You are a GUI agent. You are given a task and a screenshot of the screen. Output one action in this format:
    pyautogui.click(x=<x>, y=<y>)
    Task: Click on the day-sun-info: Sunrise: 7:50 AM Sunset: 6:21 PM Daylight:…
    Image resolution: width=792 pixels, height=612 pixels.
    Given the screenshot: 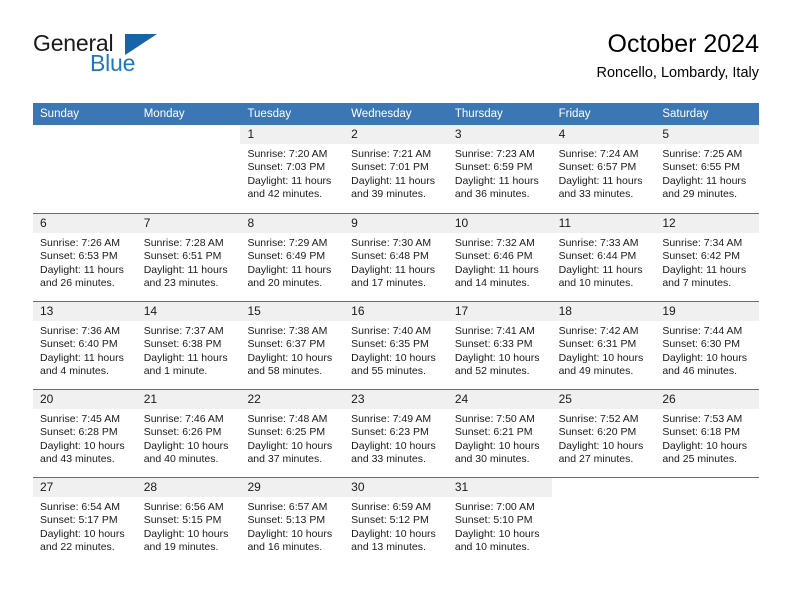 What is the action you would take?
    pyautogui.click(x=500, y=438)
    